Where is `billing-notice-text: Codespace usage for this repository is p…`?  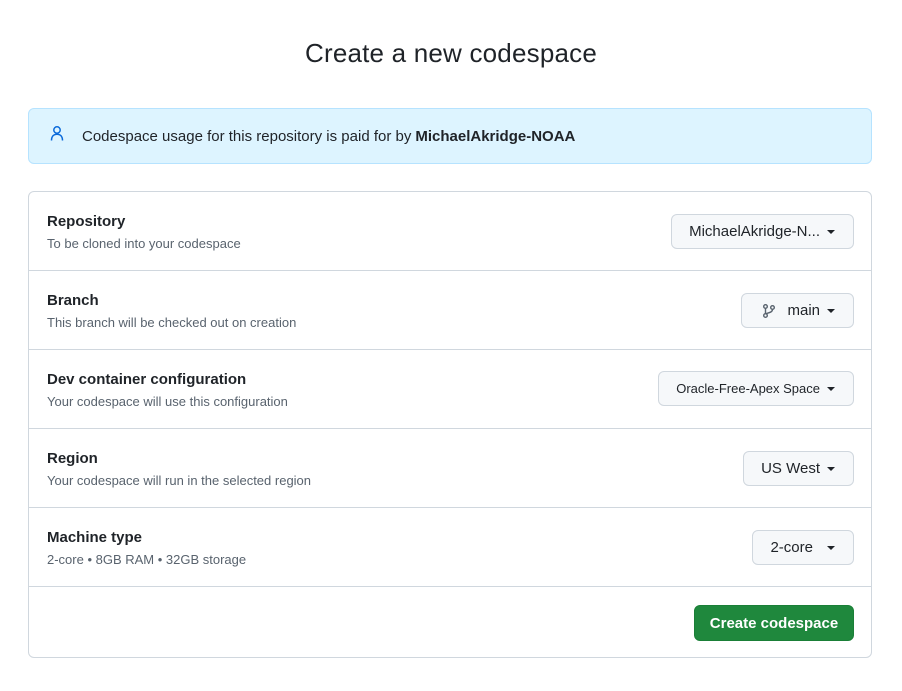
billing-notice-text: Codespace usage for this repository is p… is located at coordinates (247, 136).